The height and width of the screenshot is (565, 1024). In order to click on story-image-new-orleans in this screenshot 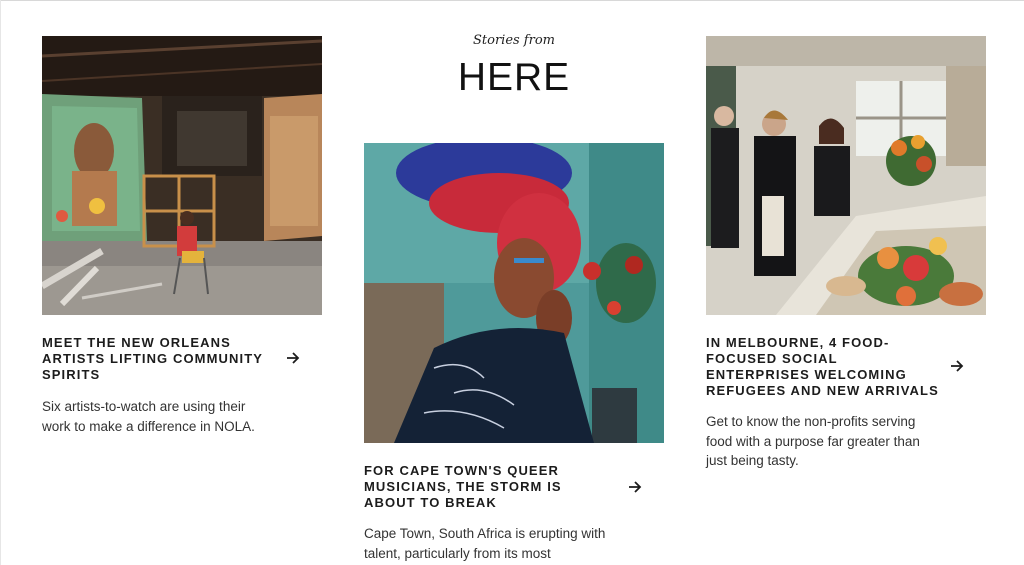, I will do `click(182, 175)`.